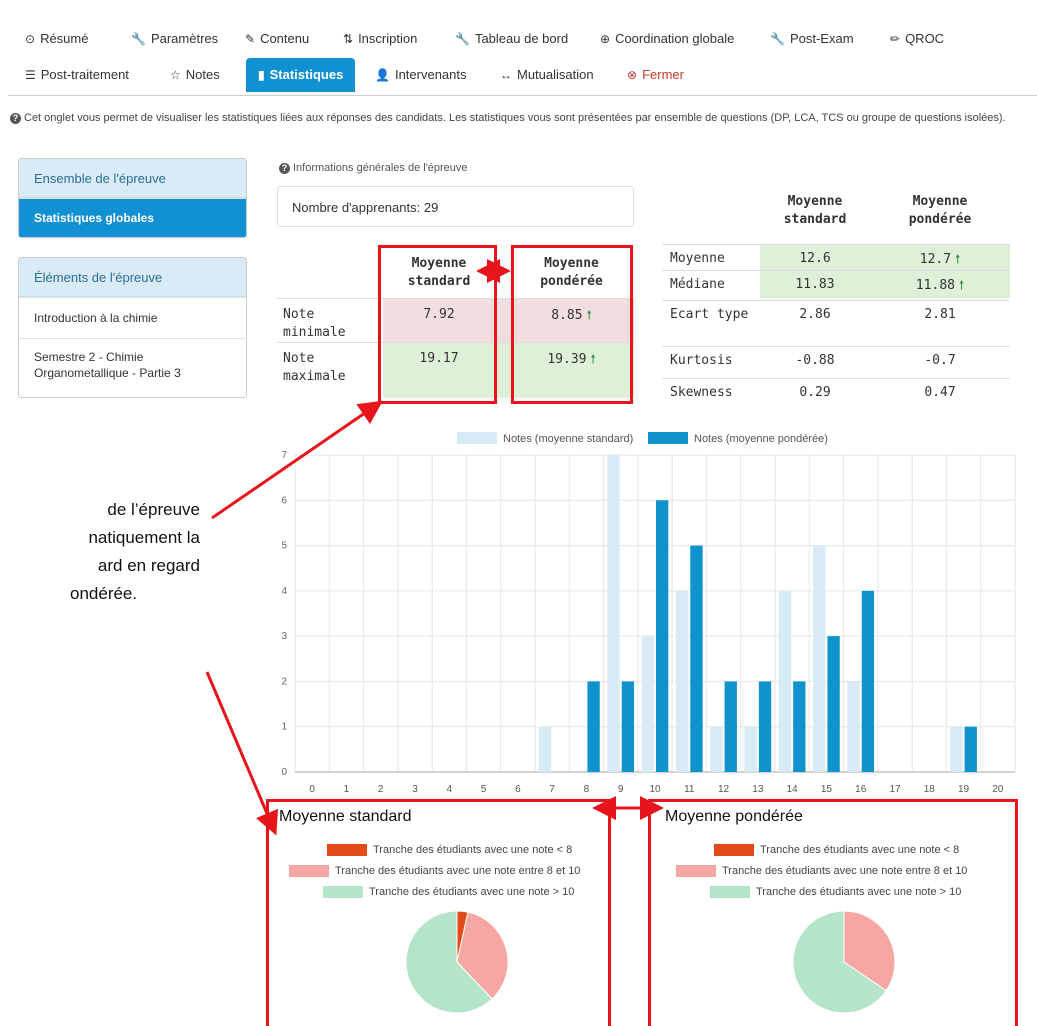 This screenshot has height=1026, width=1037. Describe the element at coordinates (153, 509) in the screenshot. I see `overlay-line: de l’épreuve` at that location.